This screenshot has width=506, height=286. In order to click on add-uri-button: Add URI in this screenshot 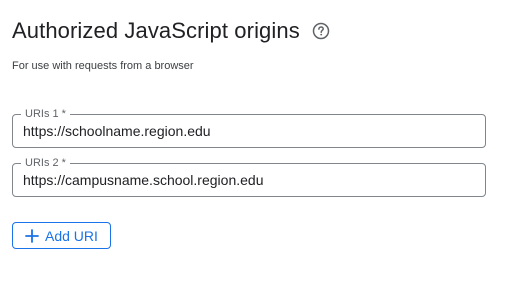, I will do `click(61, 235)`.